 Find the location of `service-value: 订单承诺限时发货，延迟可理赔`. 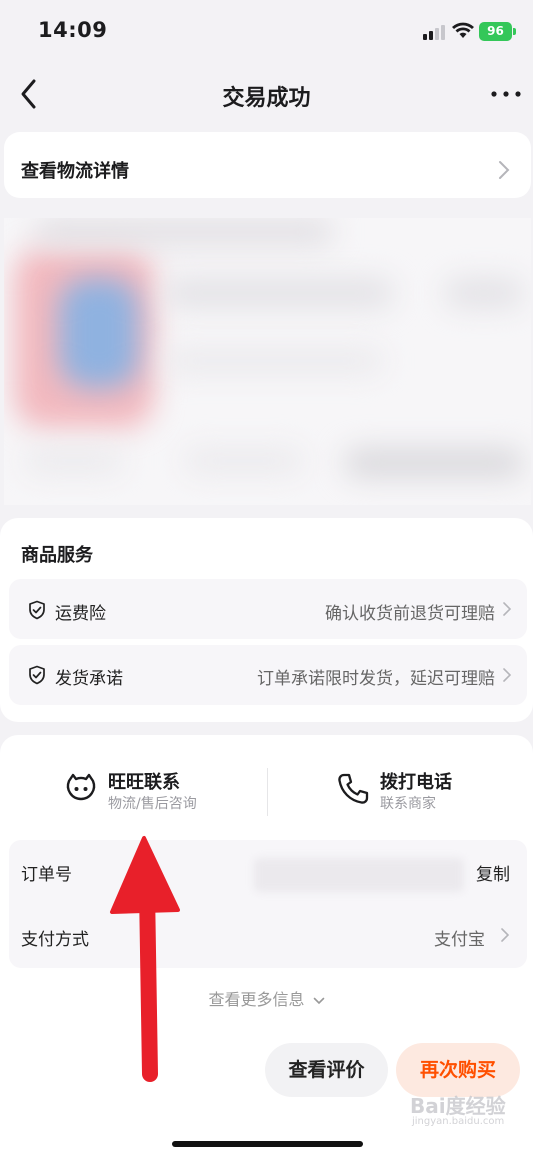

service-value: 订单承诺限时发货，延迟可理赔 is located at coordinates (376, 679).